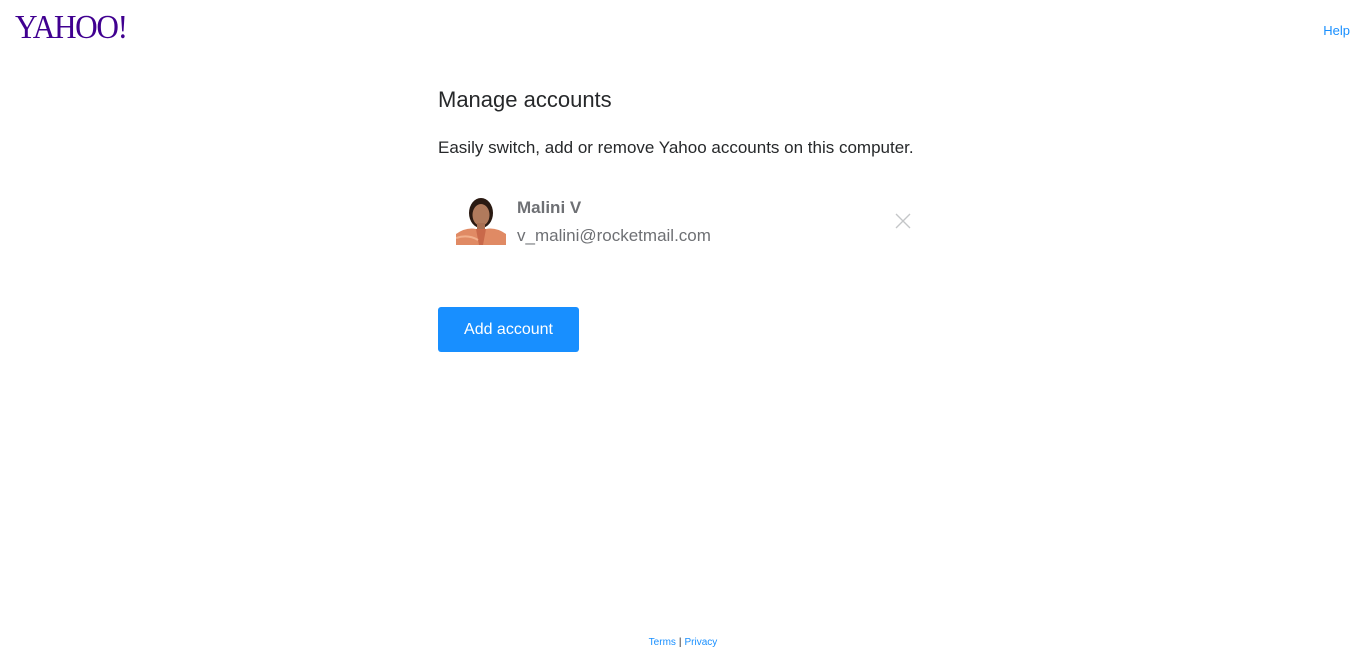 The width and height of the screenshot is (1366, 657). What do you see at coordinates (1336, 30) in the screenshot?
I see `help-link: Help` at bounding box center [1336, 30].